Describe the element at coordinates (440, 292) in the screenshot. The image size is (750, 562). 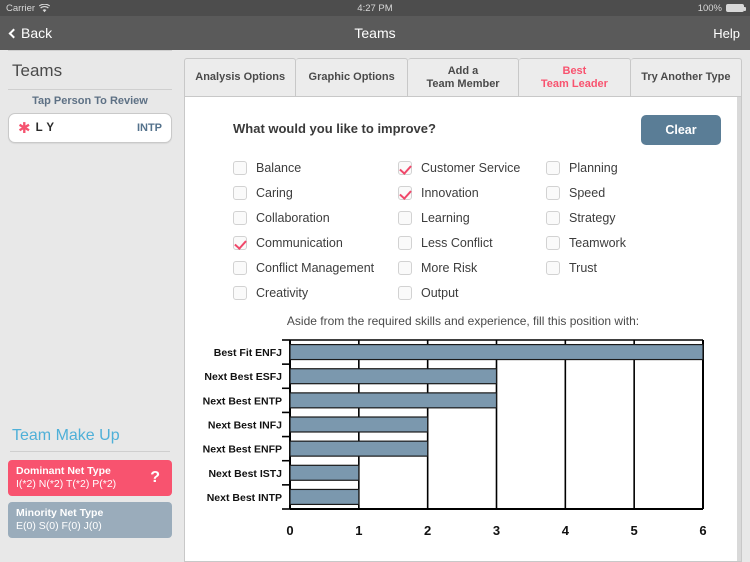
I see `checkbox-label: Output` at that location.